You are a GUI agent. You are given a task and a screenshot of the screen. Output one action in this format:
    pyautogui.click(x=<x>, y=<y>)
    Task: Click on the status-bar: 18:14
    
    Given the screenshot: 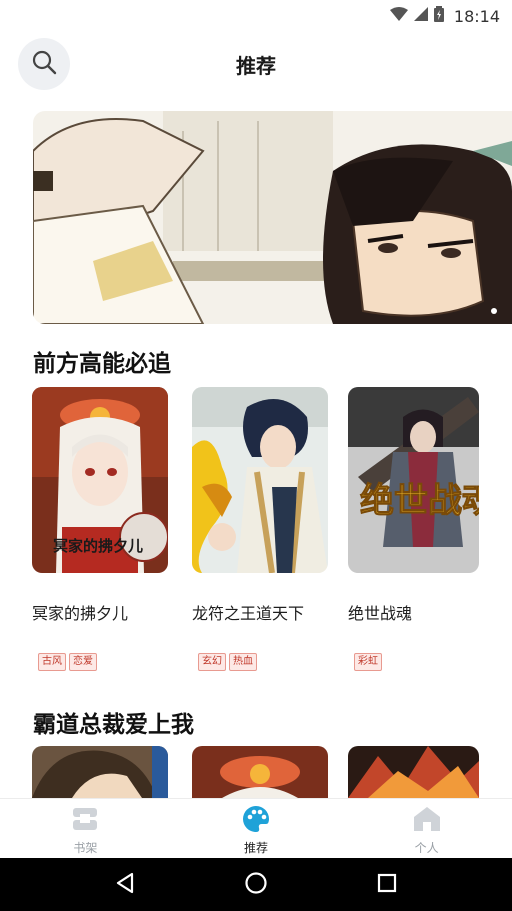 What is the action you would take?
    pyautogui.click(x=256, y=16)
    